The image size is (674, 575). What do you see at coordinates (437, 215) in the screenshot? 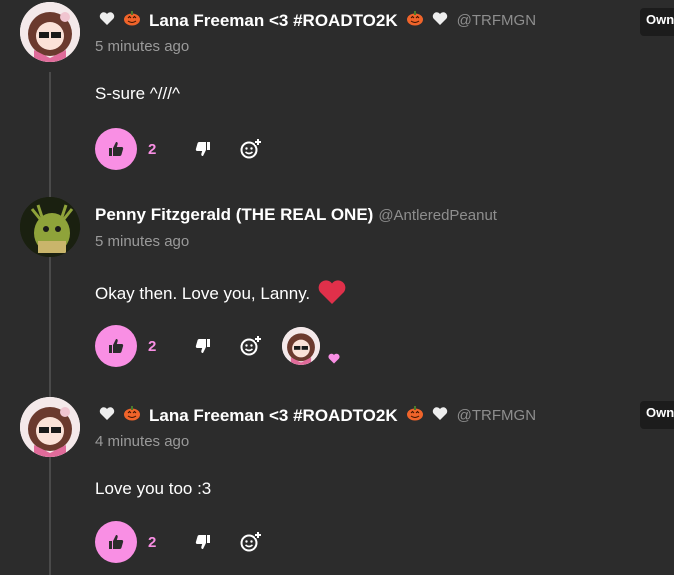
I see `author-handle: @AntleredPeanut` at bounding box center [437, 215].